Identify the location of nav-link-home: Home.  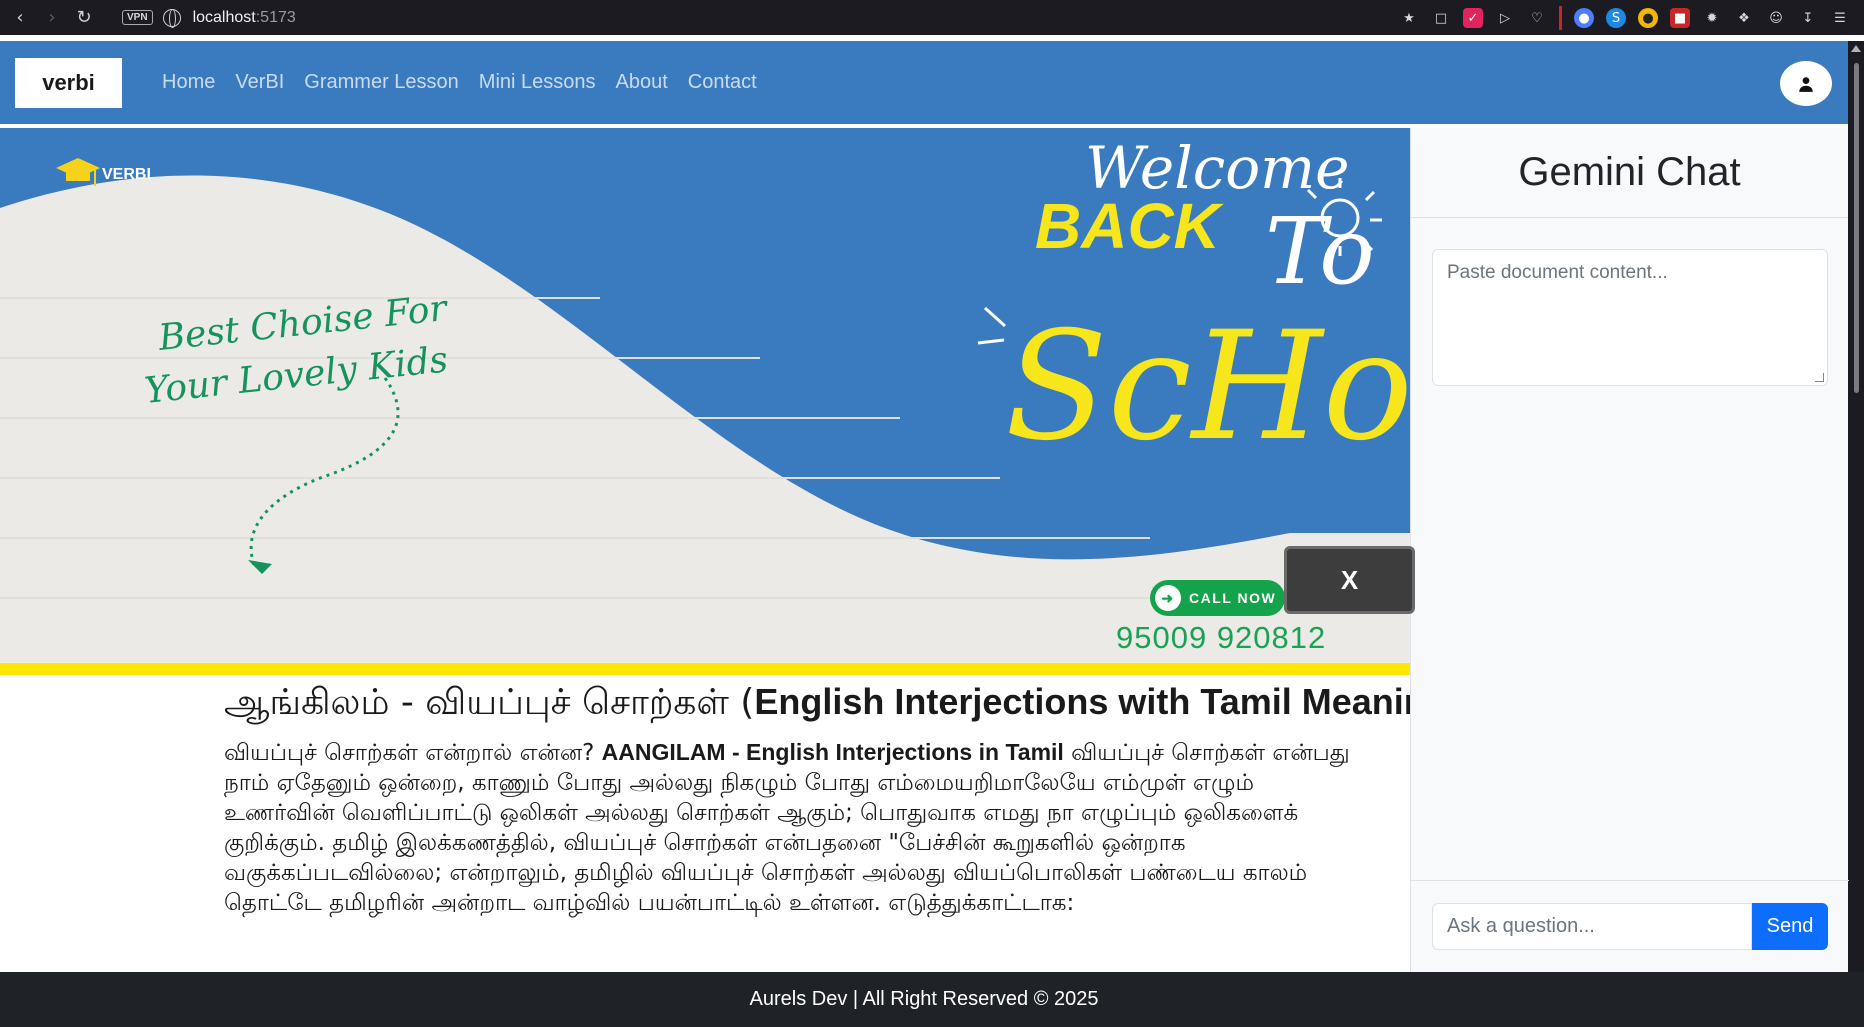
(188, 82).